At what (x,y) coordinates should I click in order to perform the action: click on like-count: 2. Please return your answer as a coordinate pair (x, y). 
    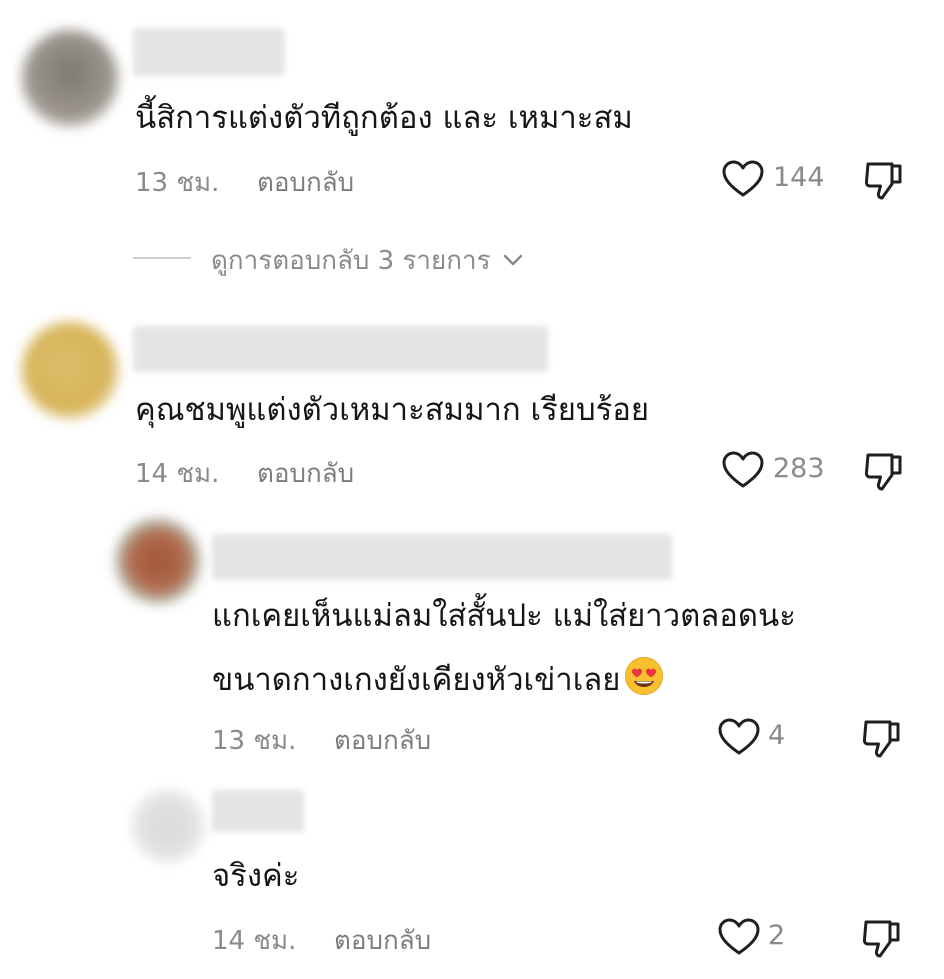
    Looking at the image, I should click on (777, 935).